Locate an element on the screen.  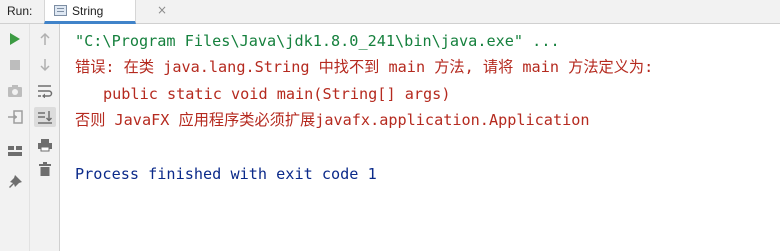
stop-icon is located at coordinates (15, 65).